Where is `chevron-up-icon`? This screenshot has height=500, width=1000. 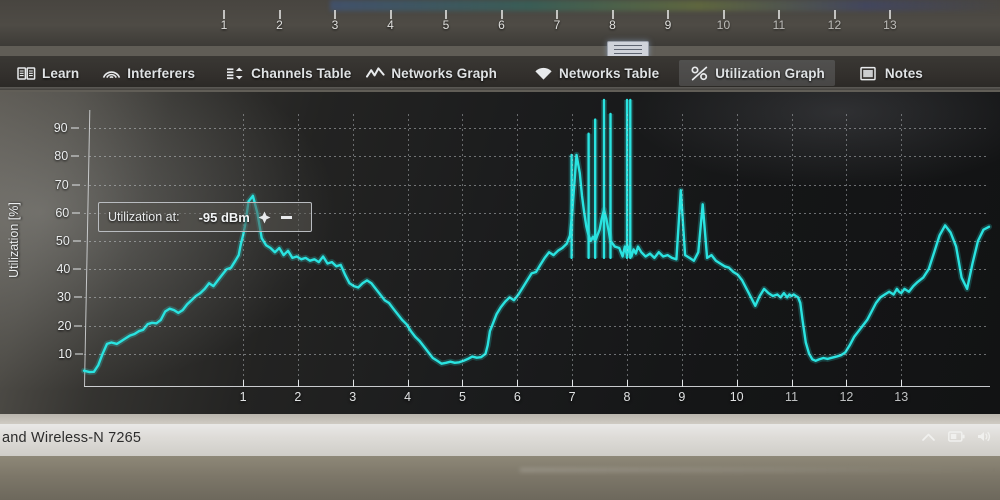
chevron-up-icon is located at coordinates (928, 437).